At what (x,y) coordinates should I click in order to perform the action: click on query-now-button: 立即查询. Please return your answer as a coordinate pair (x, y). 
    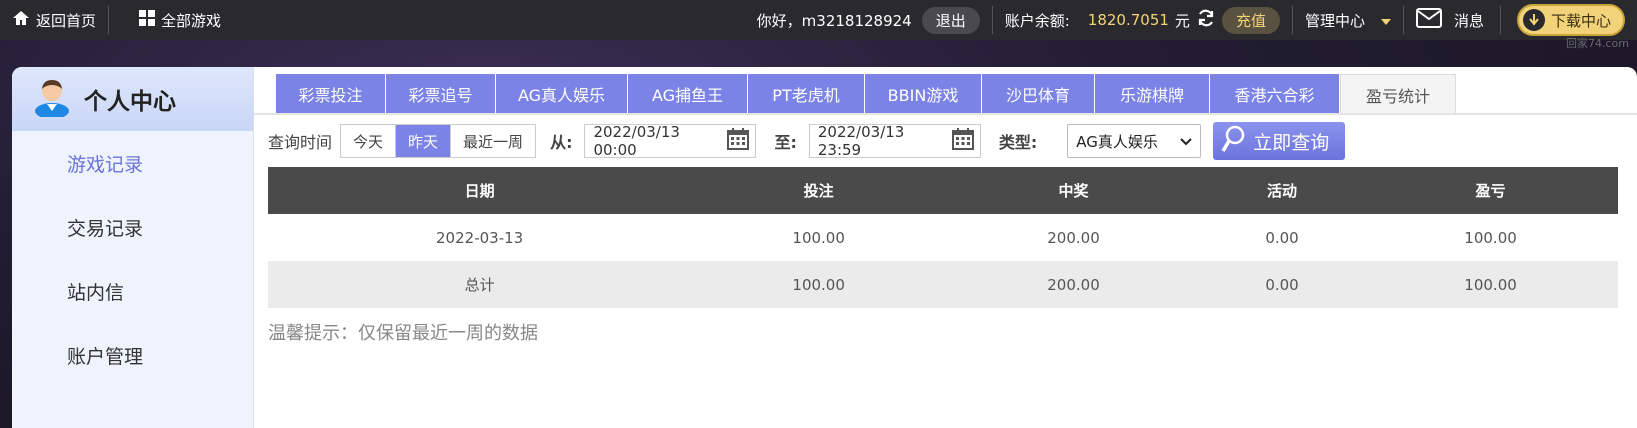
    Looking at the image, I should click on (1279, 141).